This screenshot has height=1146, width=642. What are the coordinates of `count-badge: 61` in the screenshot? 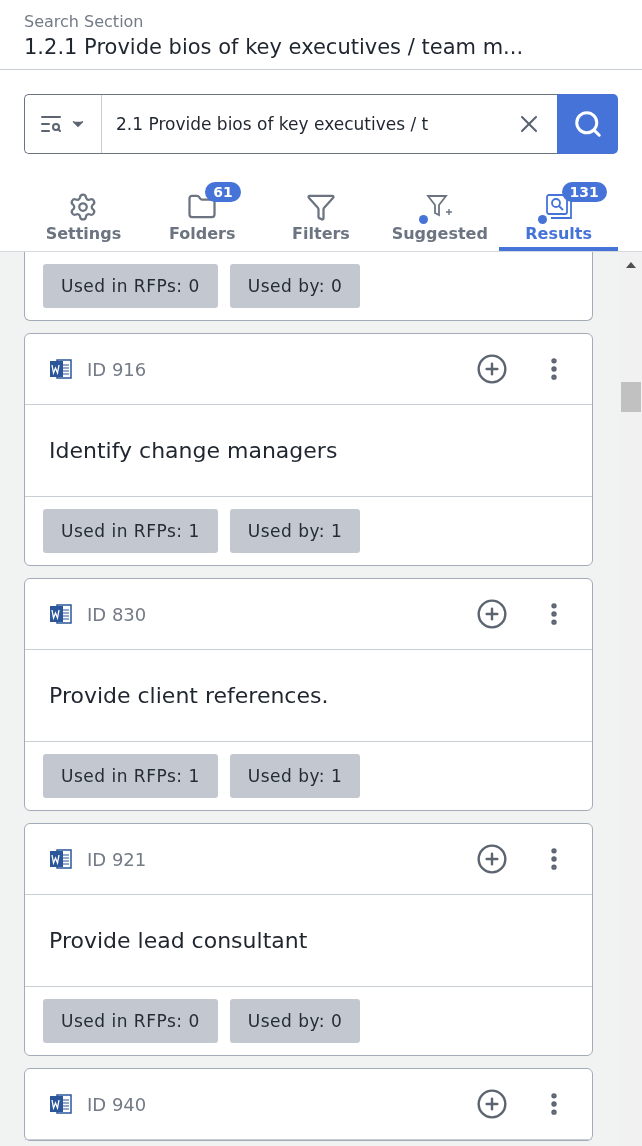 It's located at (223, 192).